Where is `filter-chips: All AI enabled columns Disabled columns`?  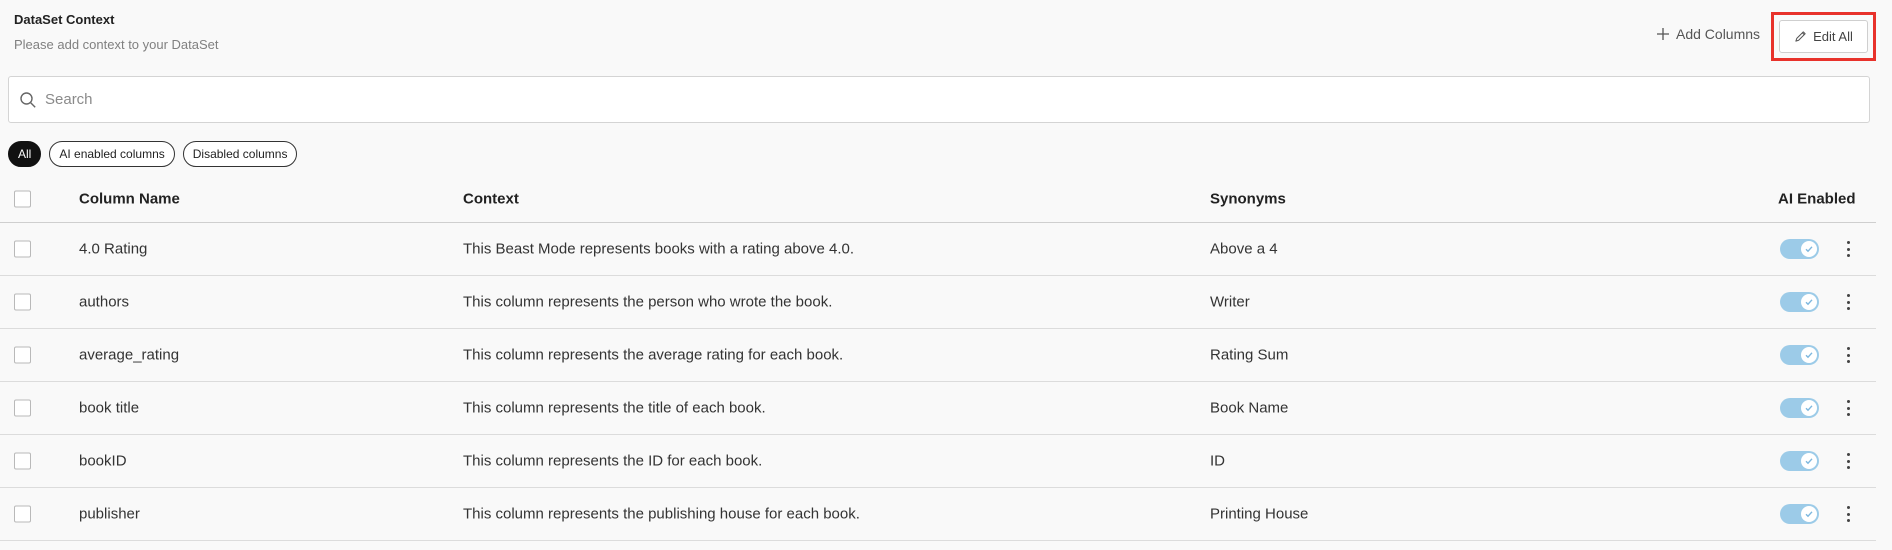
filter-chips: All AI enabled columns Disabled columns is located at coordinates (153, 154).